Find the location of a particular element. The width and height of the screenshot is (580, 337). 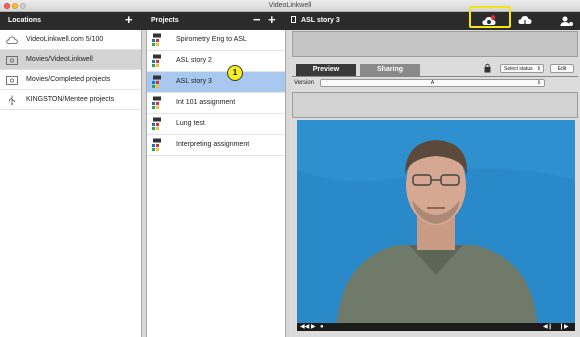

cloud-download-icon is located at coordinates (525, 21).